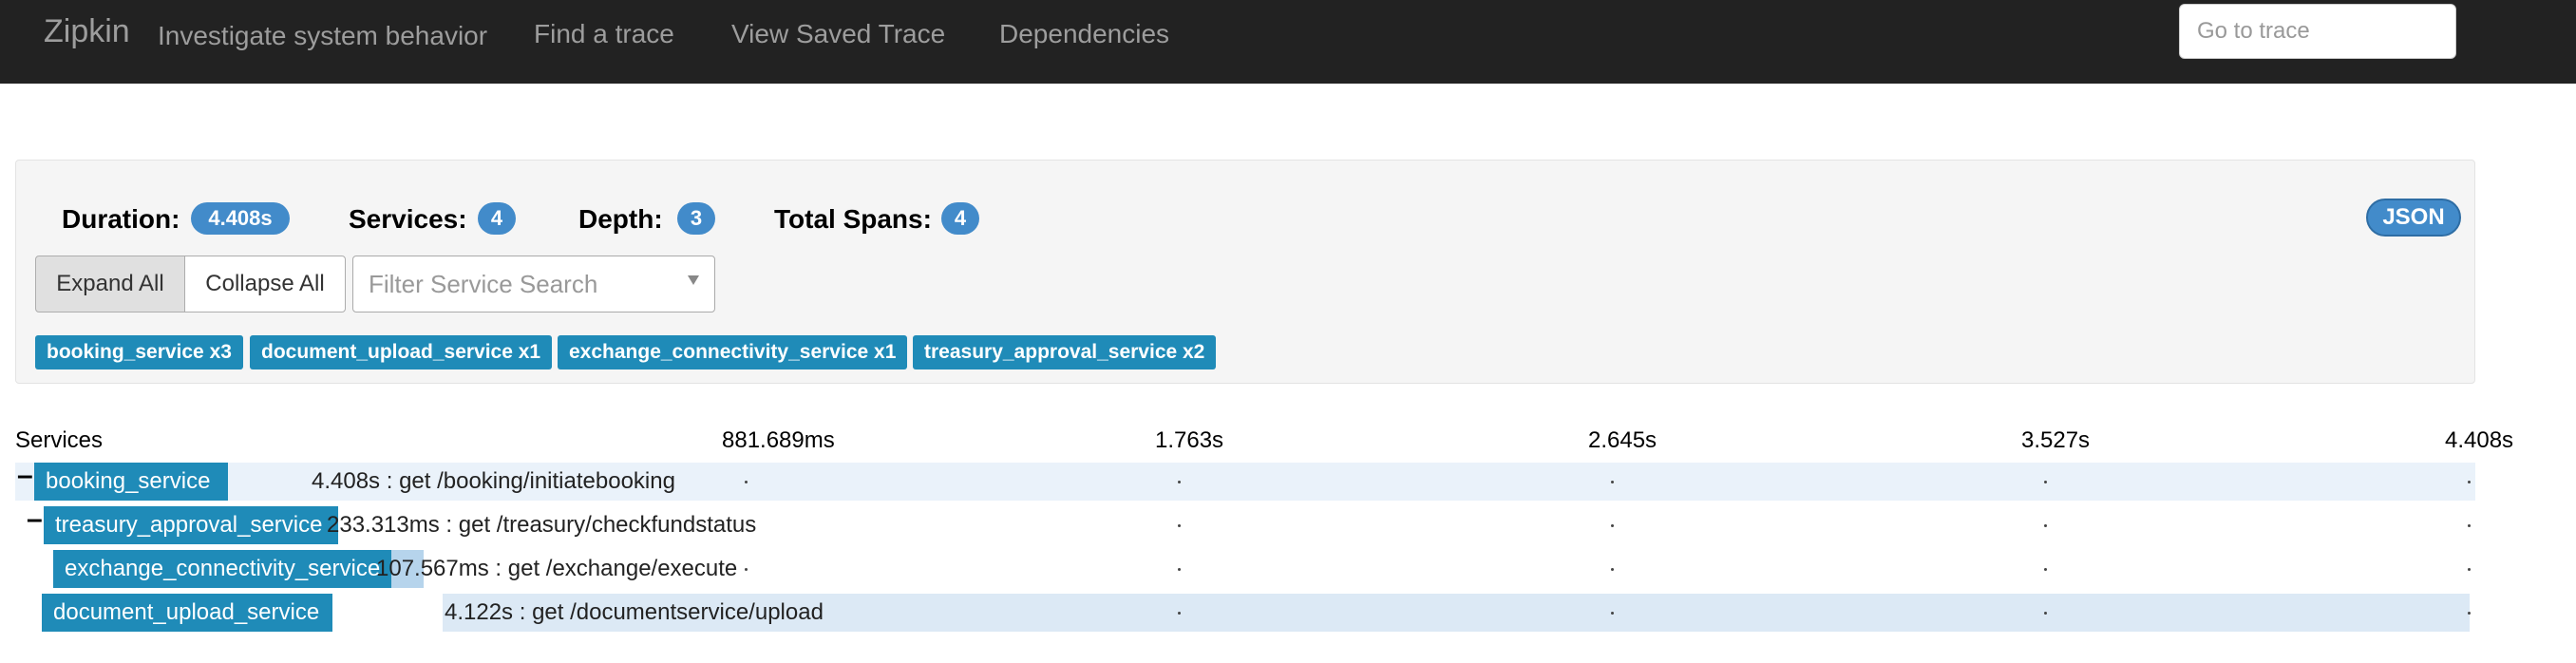 Image resolution: width=2576 pixels, height=663 pixels. I want to click on caret-down-icon, so click(693, 280).